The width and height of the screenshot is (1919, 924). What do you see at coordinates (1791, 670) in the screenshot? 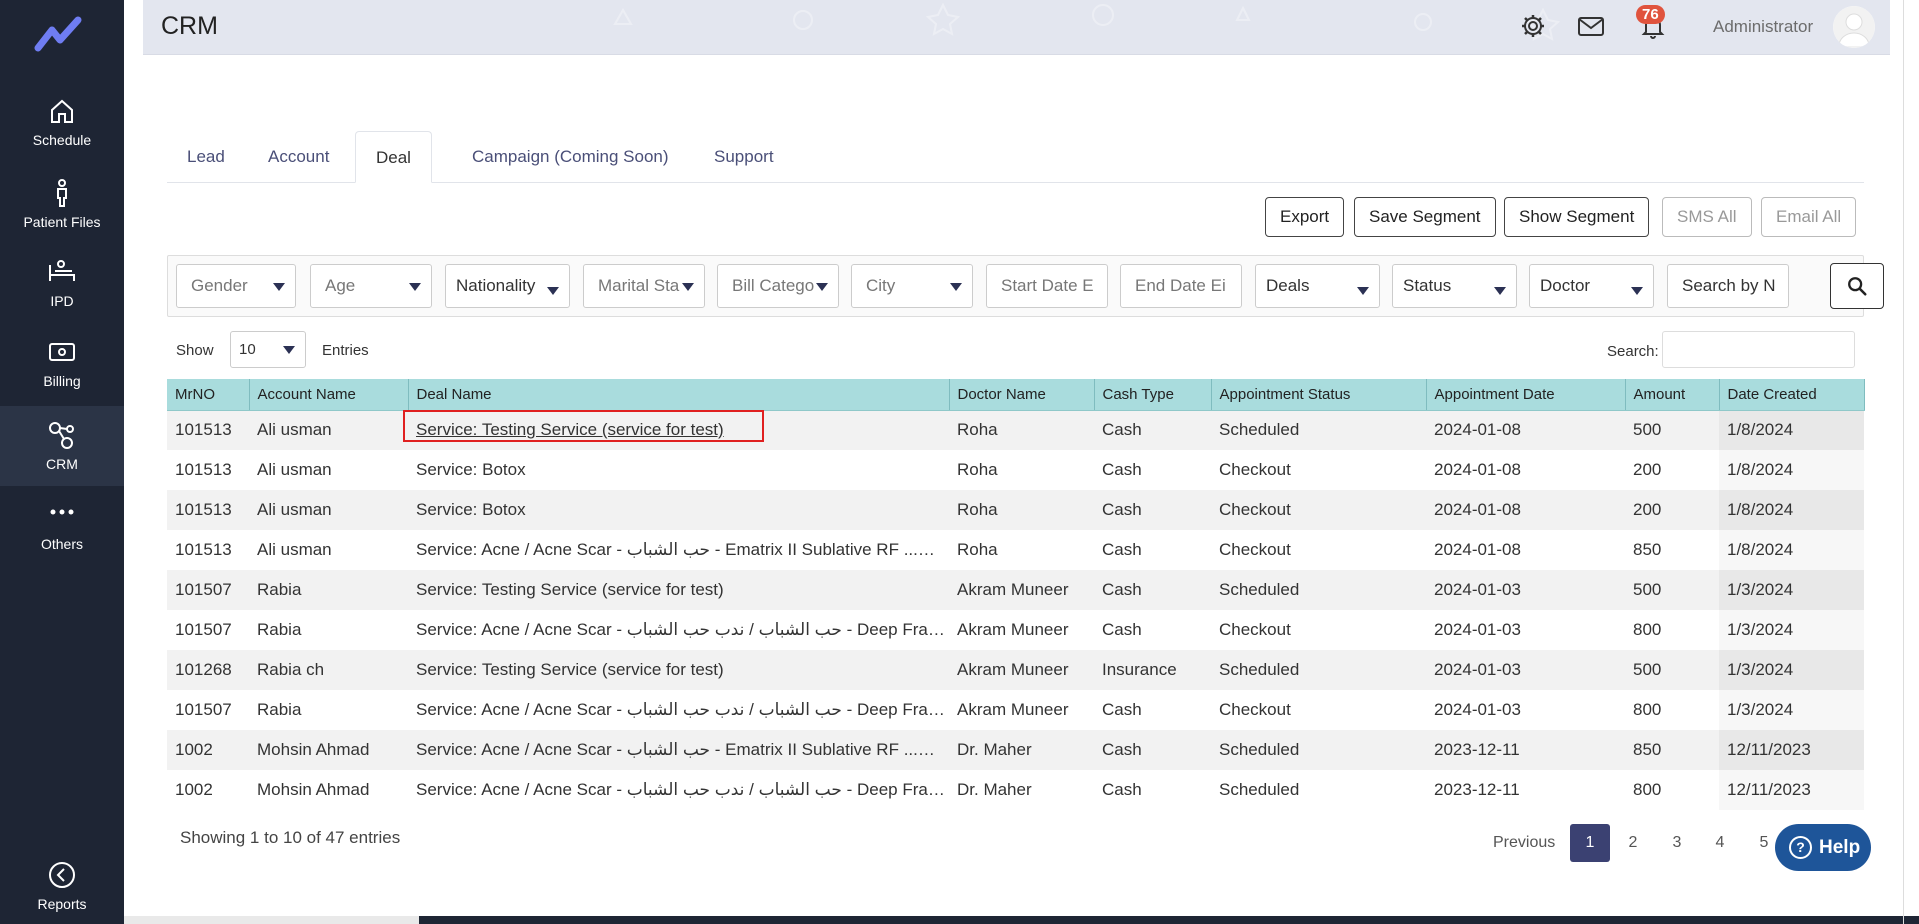
I see `table-cell: 1/3/2024` at bounding box center [1791, 670].